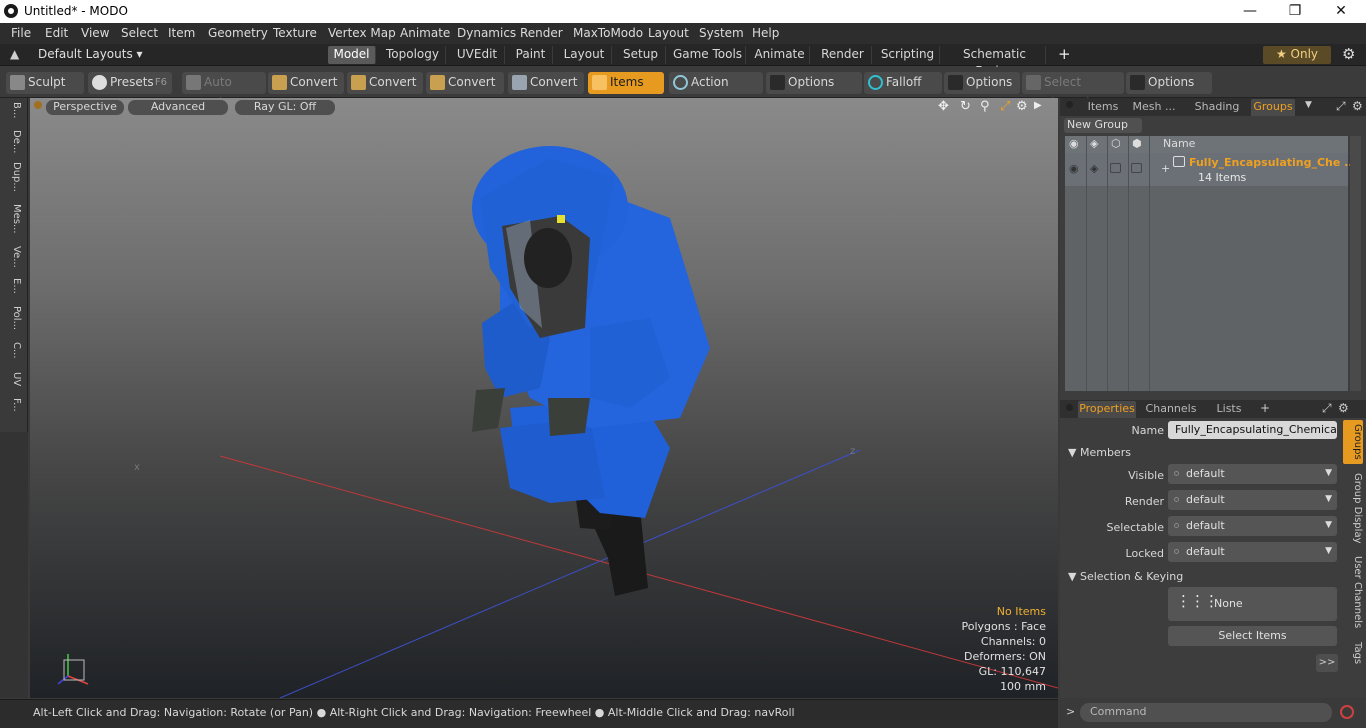 This screenshot has height=728, width=1366. What do you see at coordinates (1094, 143) in the screenshot?
I see `render-column-icon: ◈` at bounding box center [1094, 143].